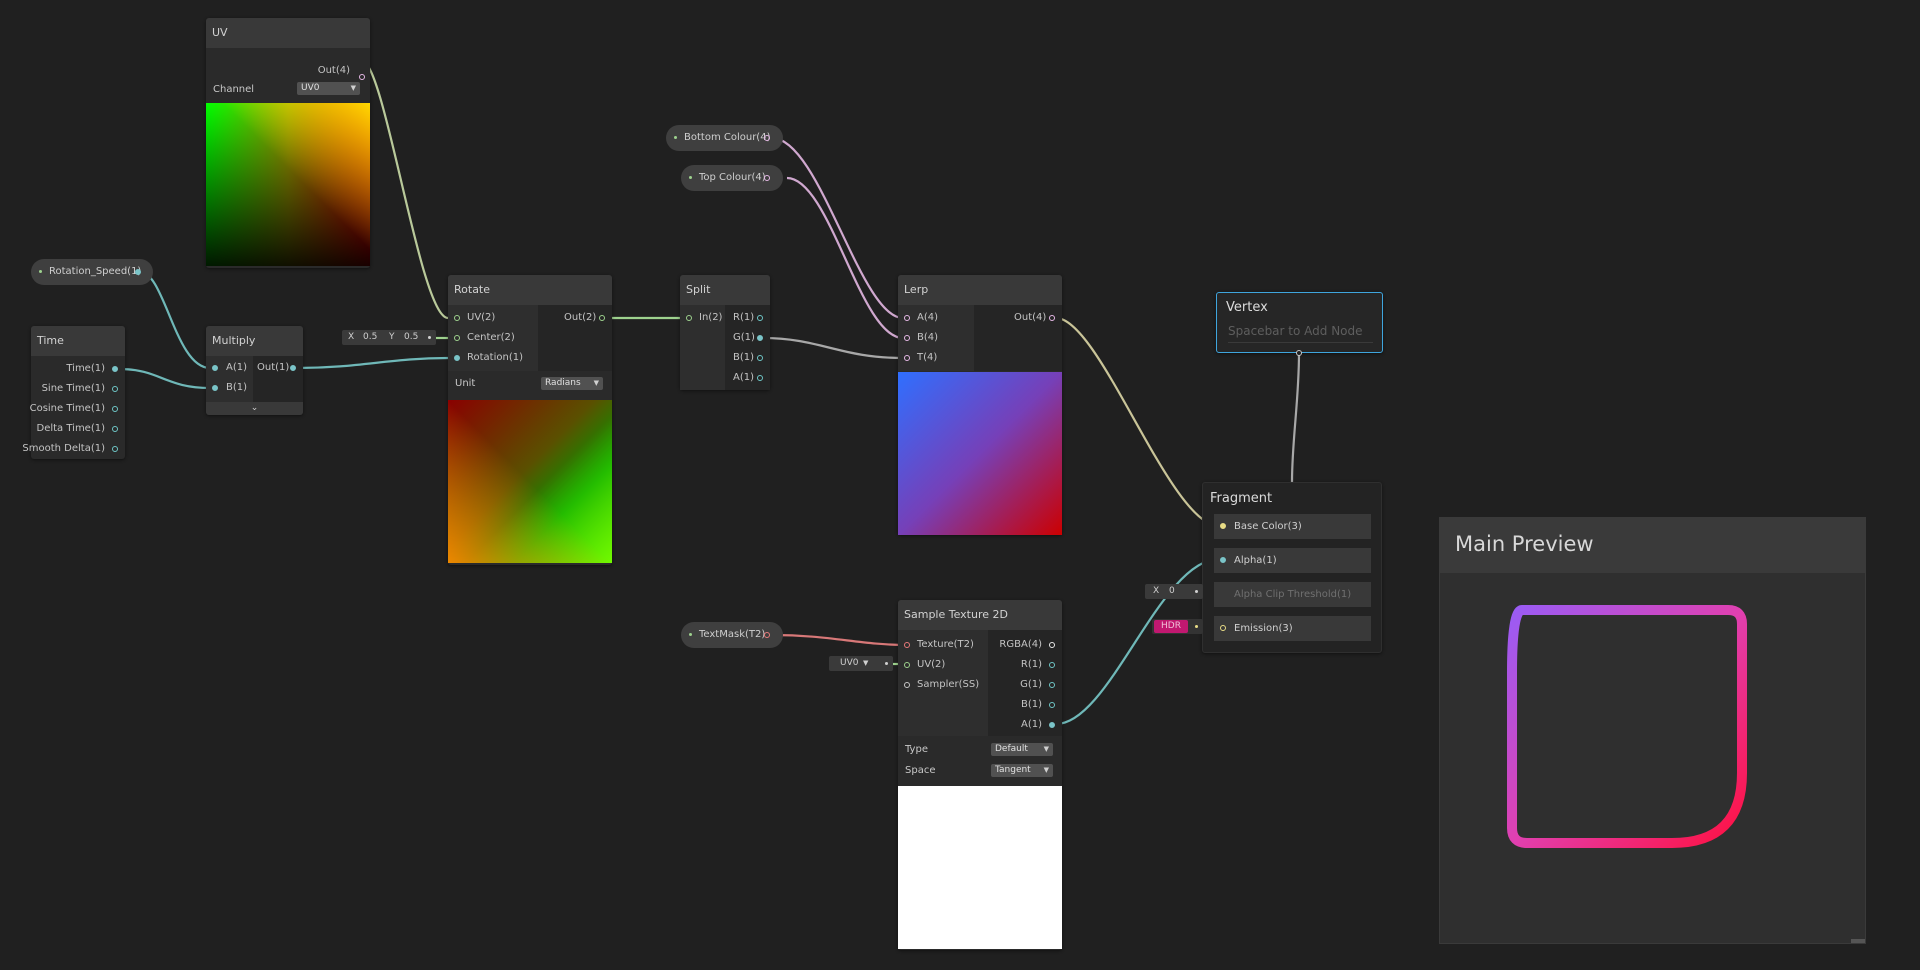  Describe the element at coordinates (370, 337) in the screenshot. I see `rotate-center-x-field: 0.5` at that location.